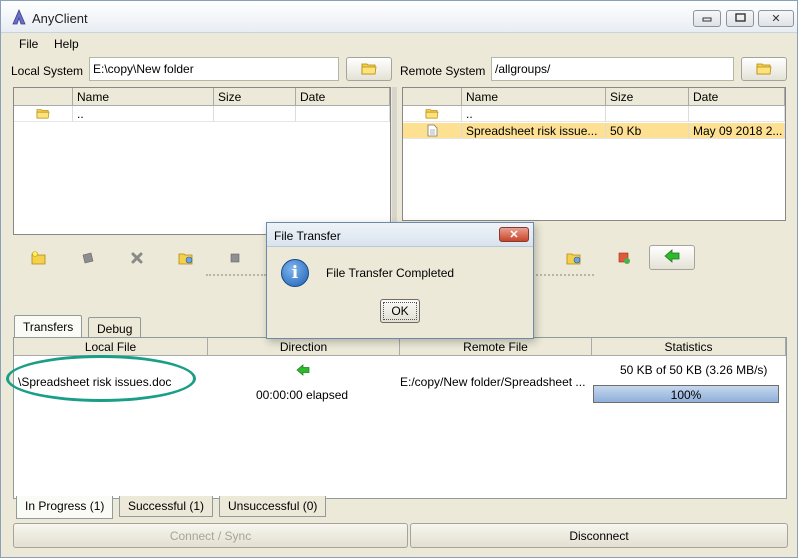  Describe the element at coordinates (115, 328) in the screenshot. I see `tab-debug: Debug` at that location.